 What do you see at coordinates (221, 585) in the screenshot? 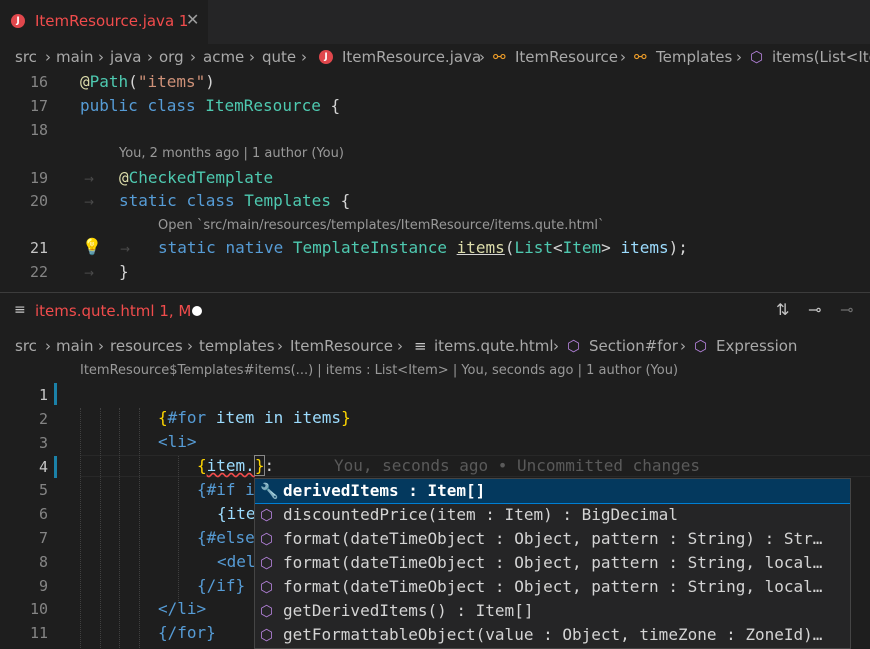
I see `code-line: {/if}` at bounding box center [221, 585].